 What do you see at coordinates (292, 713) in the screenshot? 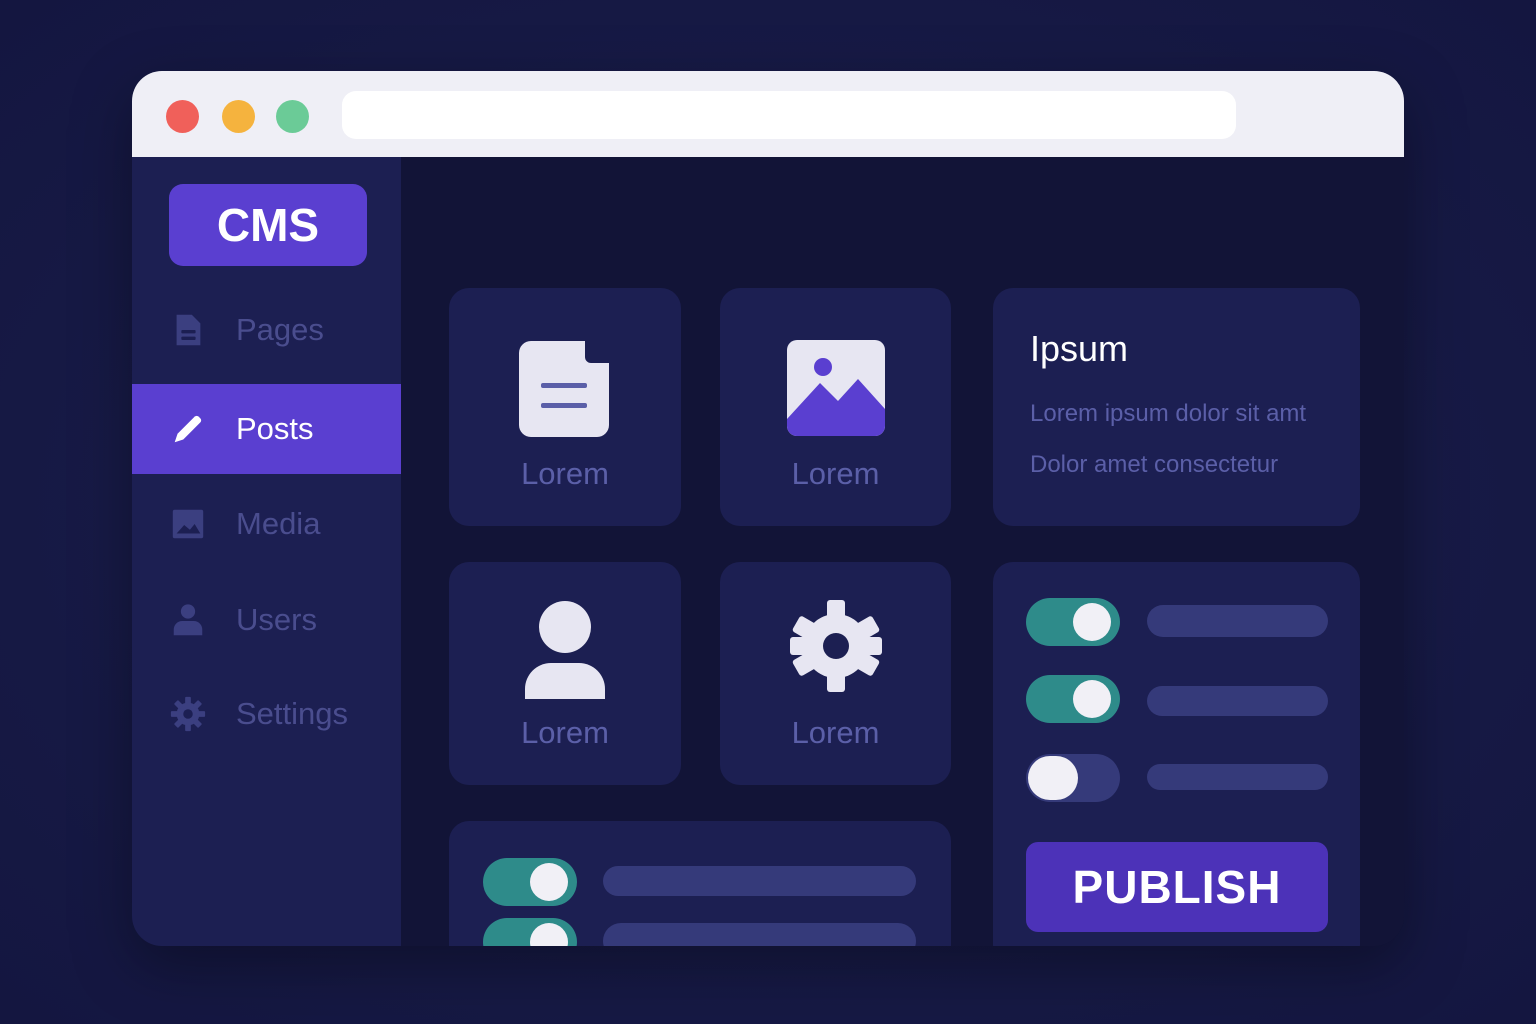
I see `sidebar-item-label: Settings` at bounding box center [292, 713].